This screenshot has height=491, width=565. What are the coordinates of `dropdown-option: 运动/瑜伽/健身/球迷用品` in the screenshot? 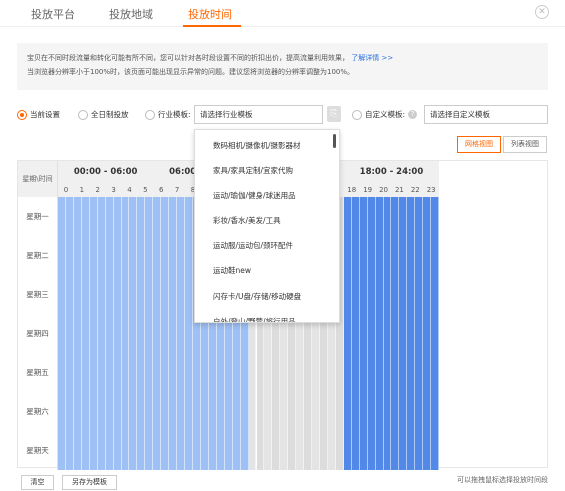 It's located at (254, 195).